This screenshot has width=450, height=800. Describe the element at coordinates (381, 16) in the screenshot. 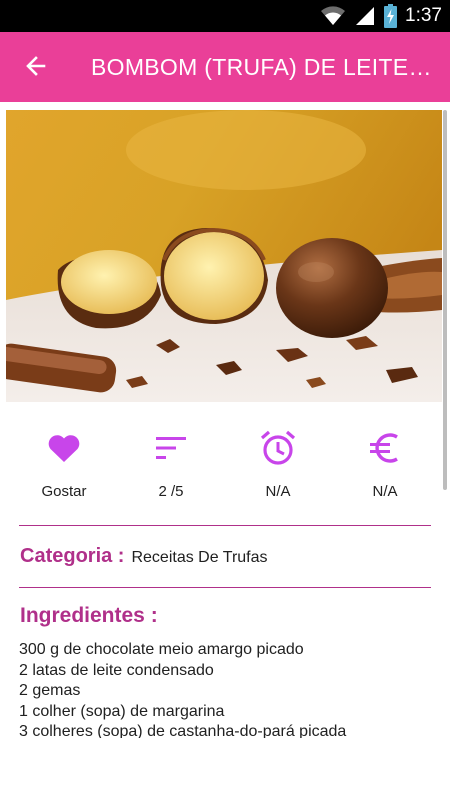

I see `status-icons: 1:37` at that location.